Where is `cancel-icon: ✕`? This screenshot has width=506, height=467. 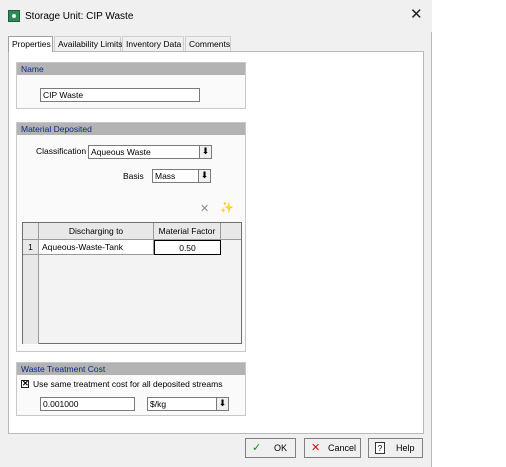
cancel-icon: ✕ is located at coordinates (316, 448).